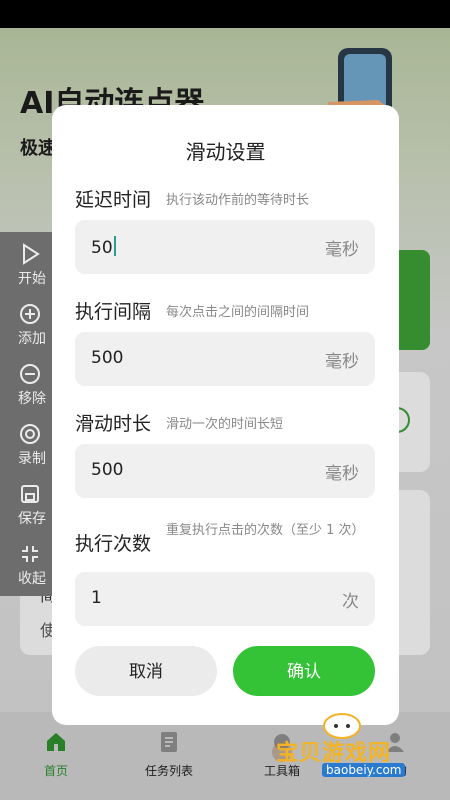 The image size is (450, 800). What do you see at coordinates (342, 362) in the screenshot?
I see `interval-unit: 毫秒` at bounding box center [342, 362].